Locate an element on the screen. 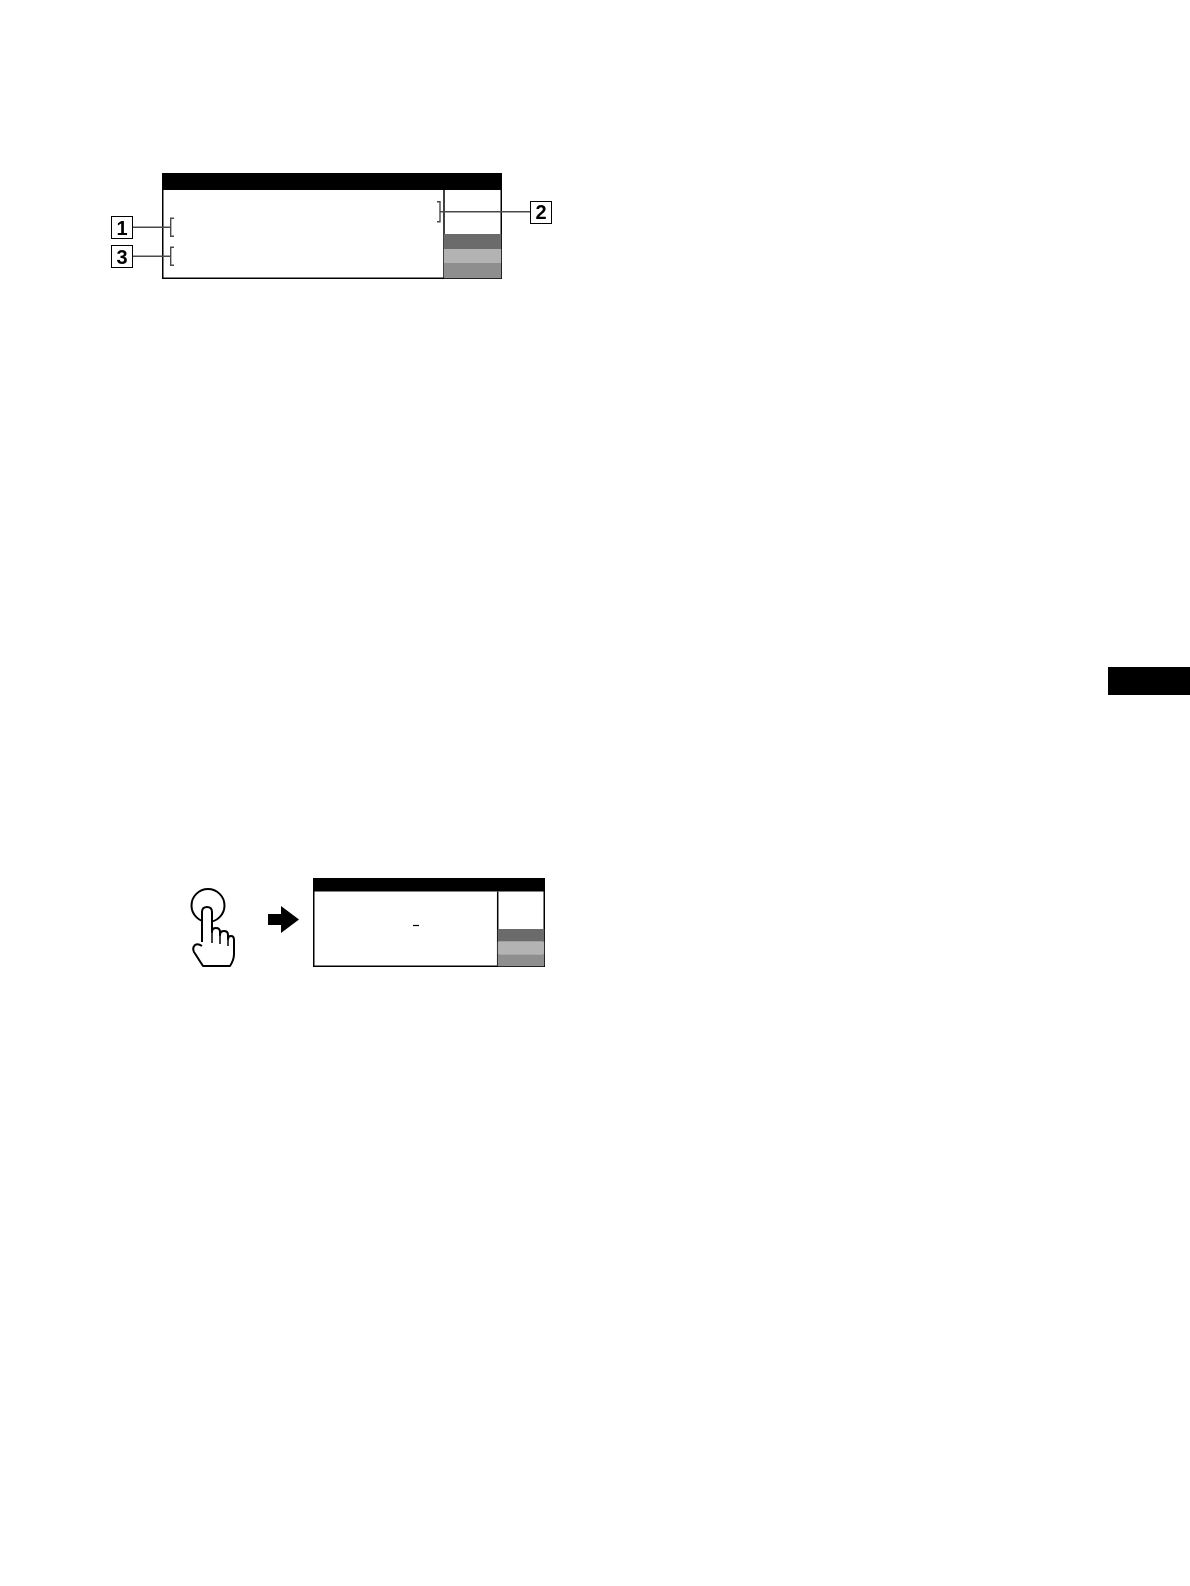  callout-number: 1 is located at coordinates (122, 227).